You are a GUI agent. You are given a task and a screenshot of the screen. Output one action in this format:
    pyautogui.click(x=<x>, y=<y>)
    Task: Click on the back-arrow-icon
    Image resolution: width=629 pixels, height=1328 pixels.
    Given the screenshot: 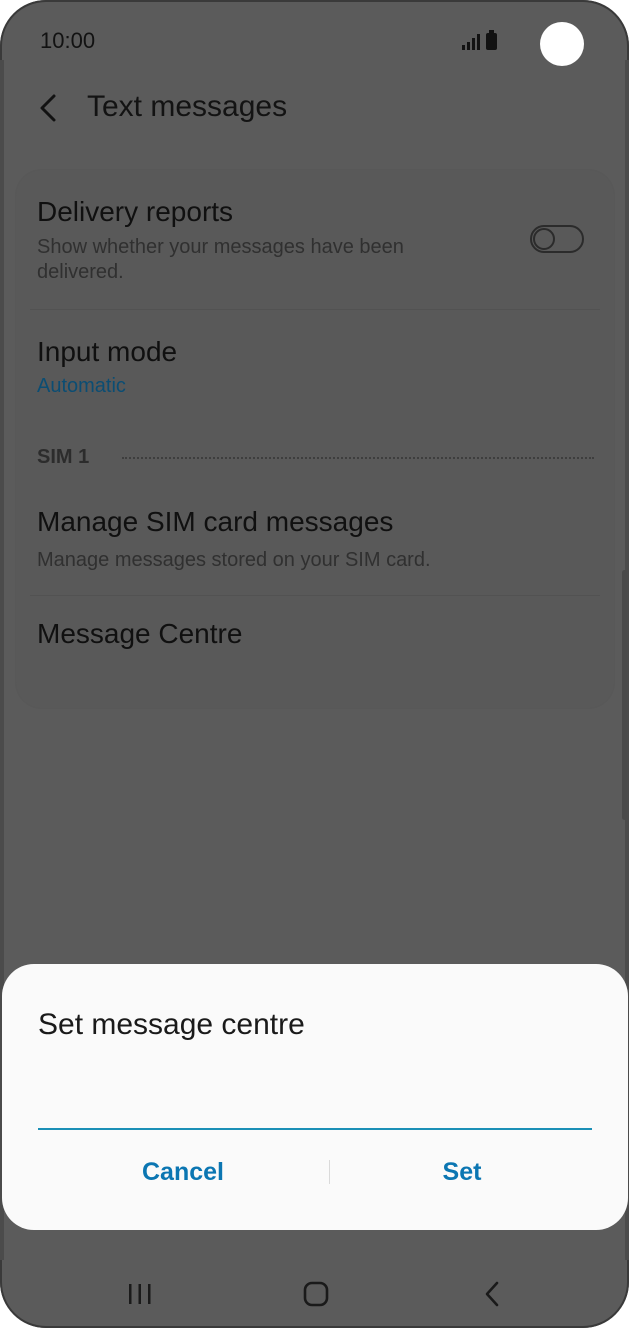 What is the action you would take?
    pyautogui.click(x=48, y=108)
    